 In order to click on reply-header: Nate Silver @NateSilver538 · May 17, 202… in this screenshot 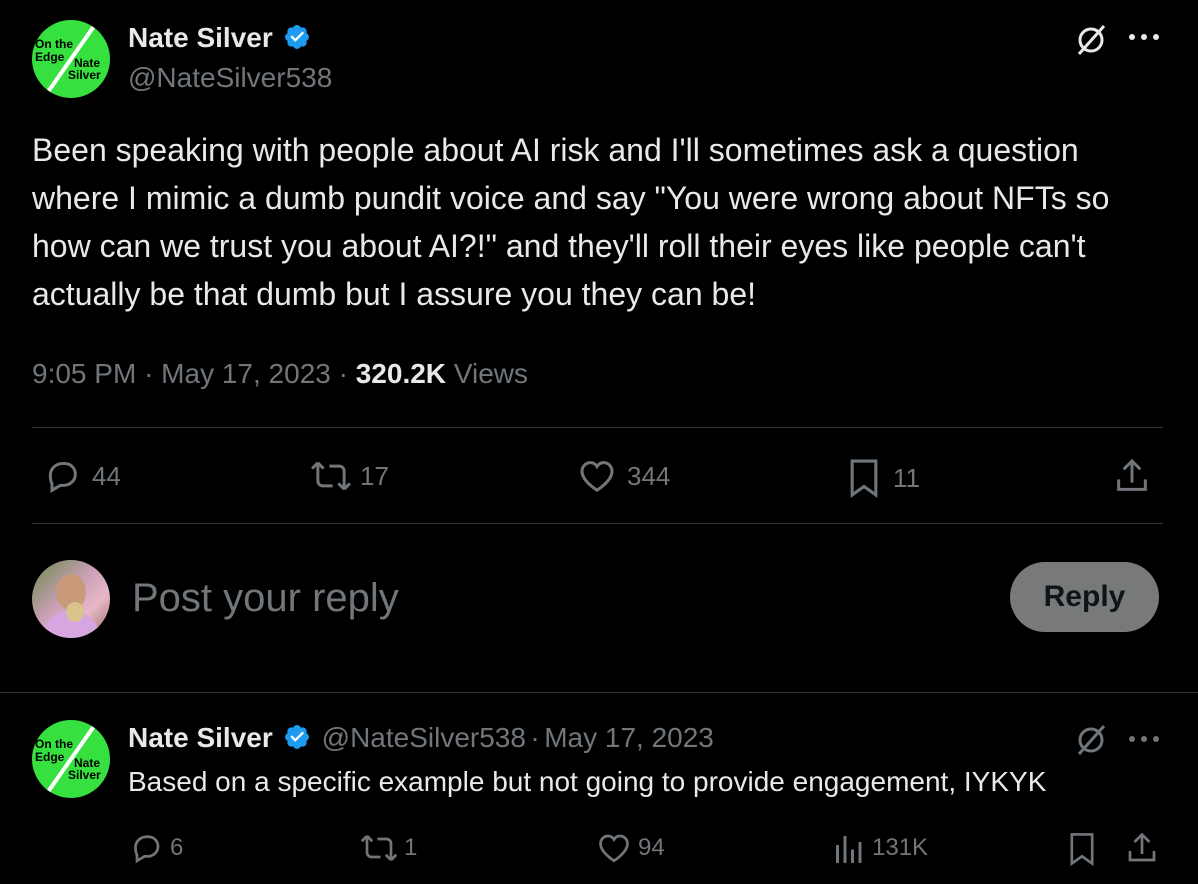, I will do `click(421, 738)`.